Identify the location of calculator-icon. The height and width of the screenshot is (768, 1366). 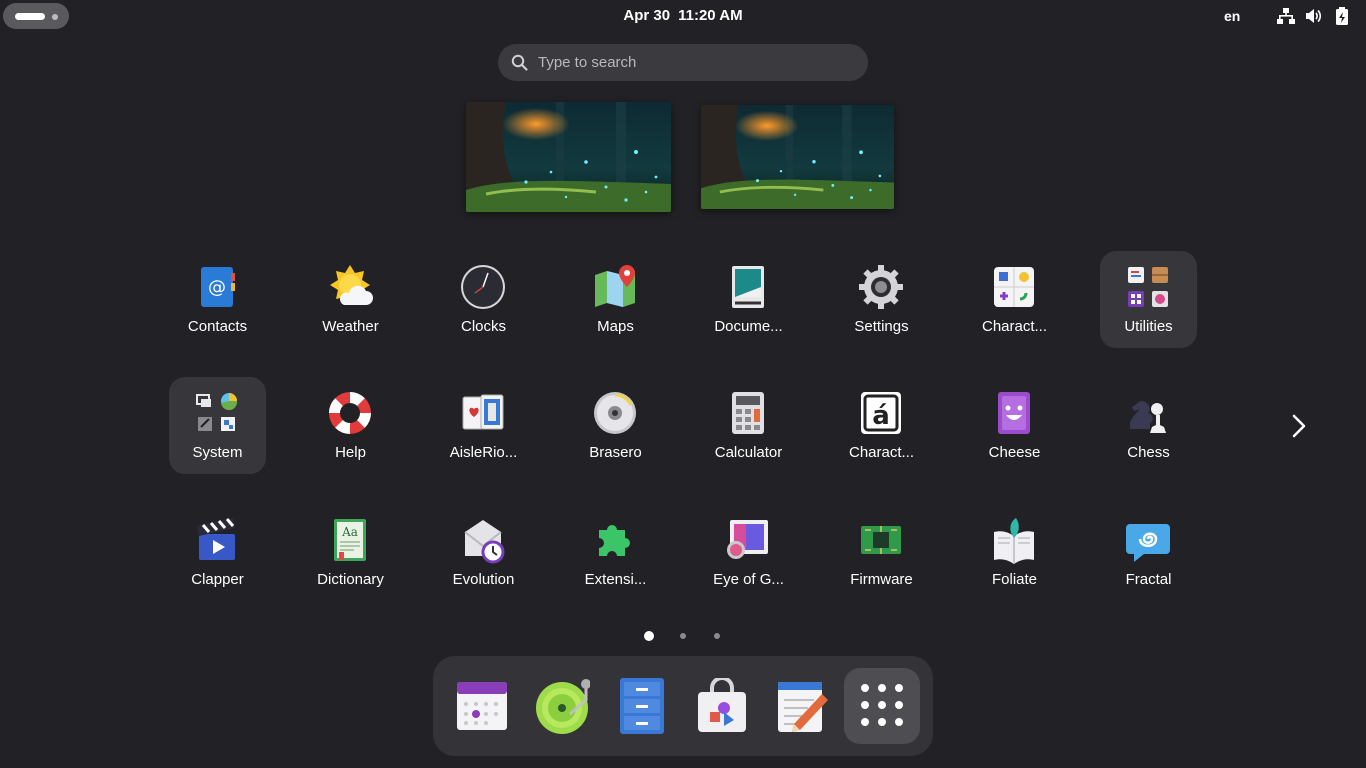
(748, 413).